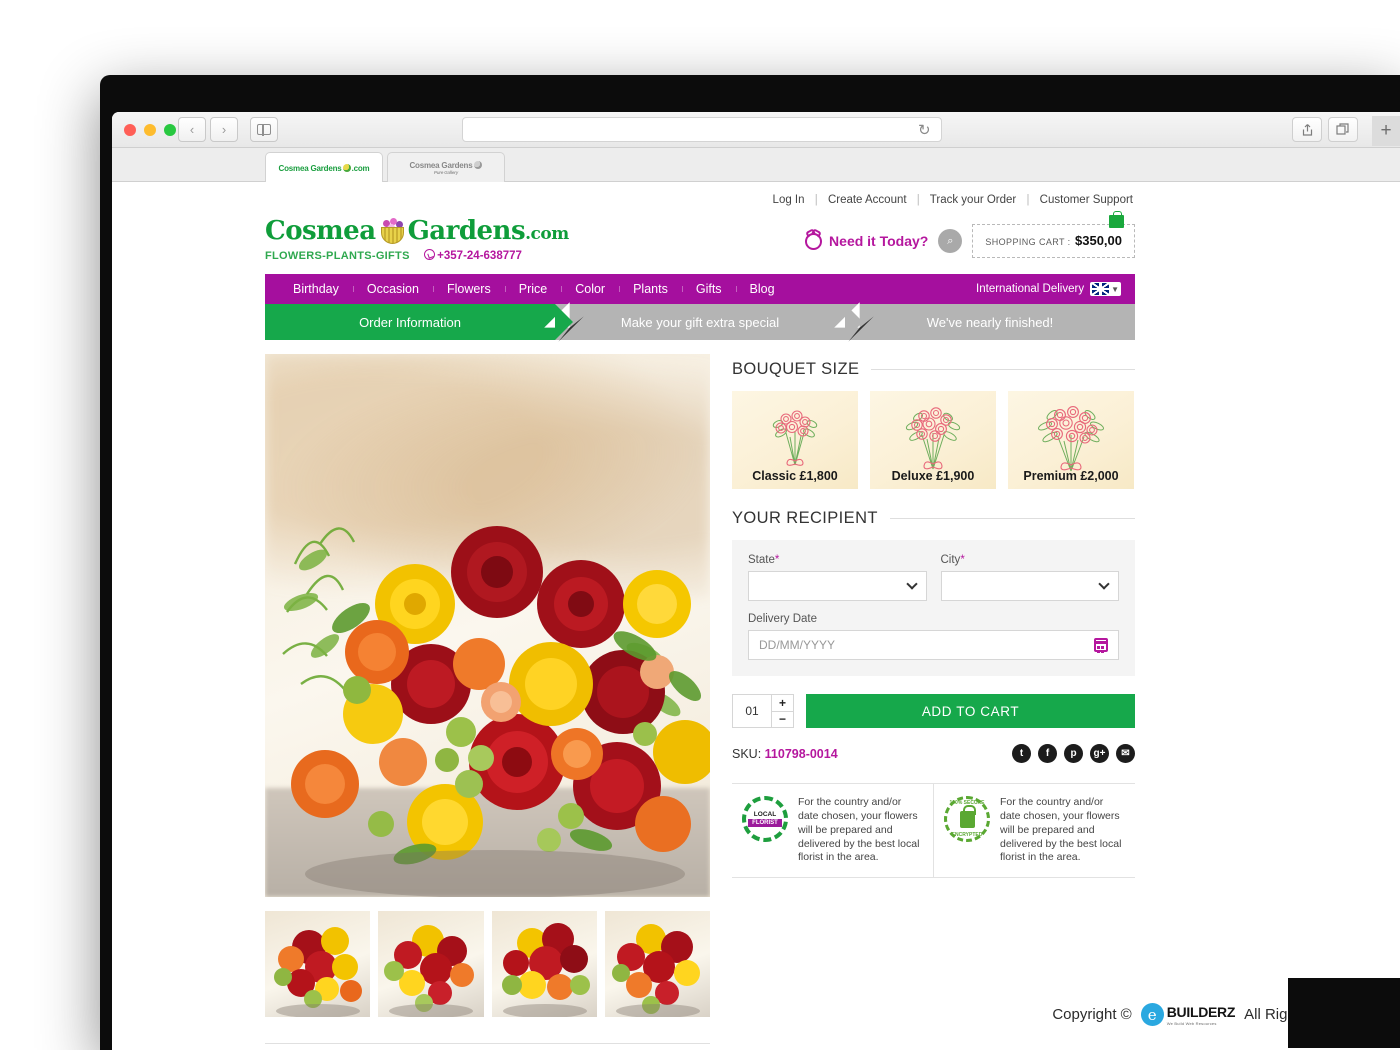 The image size is (1400, 1050). Describe the element at coordinates (765, 814) in the screenshot. I see `badge-line-1: LOCAL` at that location.